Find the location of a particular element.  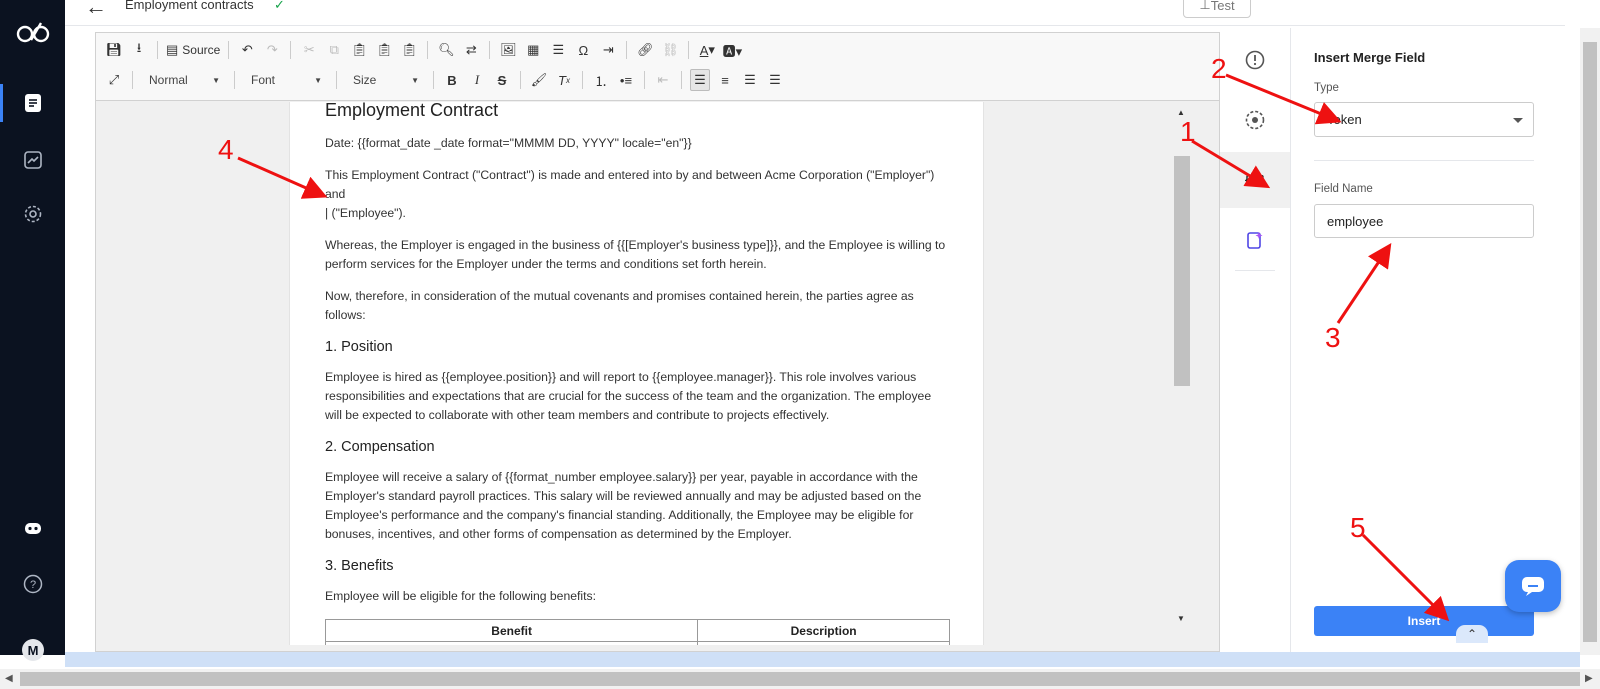

text-color-icon: A ▾ is located at coordinates (707, 50).